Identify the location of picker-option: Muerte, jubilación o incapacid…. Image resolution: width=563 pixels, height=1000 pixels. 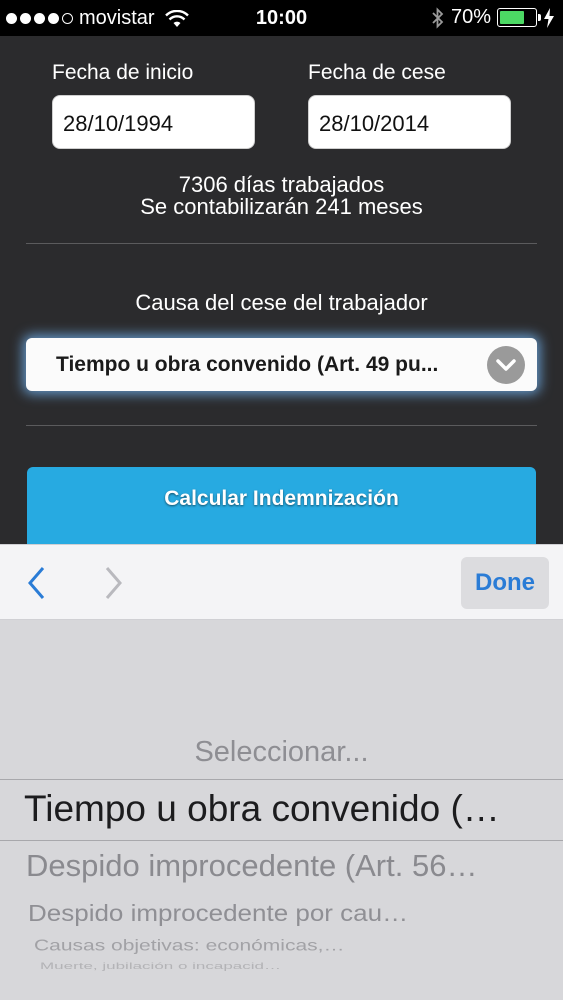
(281, 966).